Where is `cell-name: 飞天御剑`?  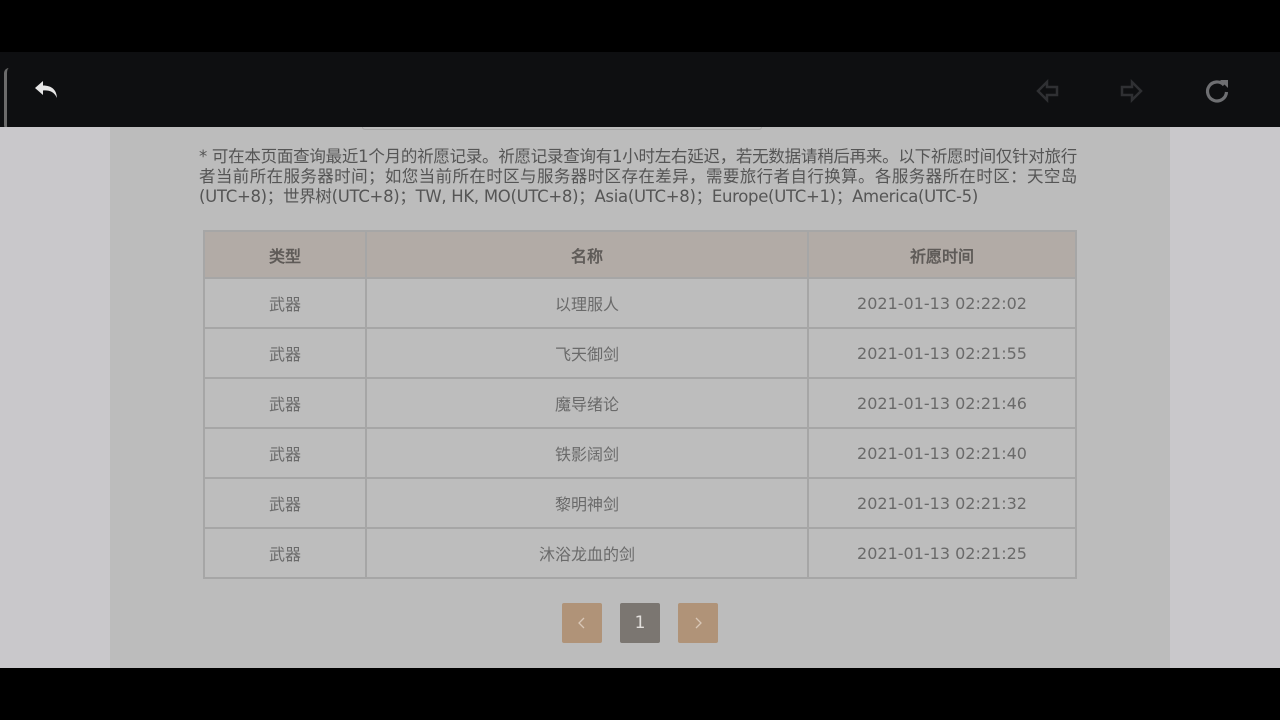 cell-name: 飞天御剑 is located at coordinates (587, 353).